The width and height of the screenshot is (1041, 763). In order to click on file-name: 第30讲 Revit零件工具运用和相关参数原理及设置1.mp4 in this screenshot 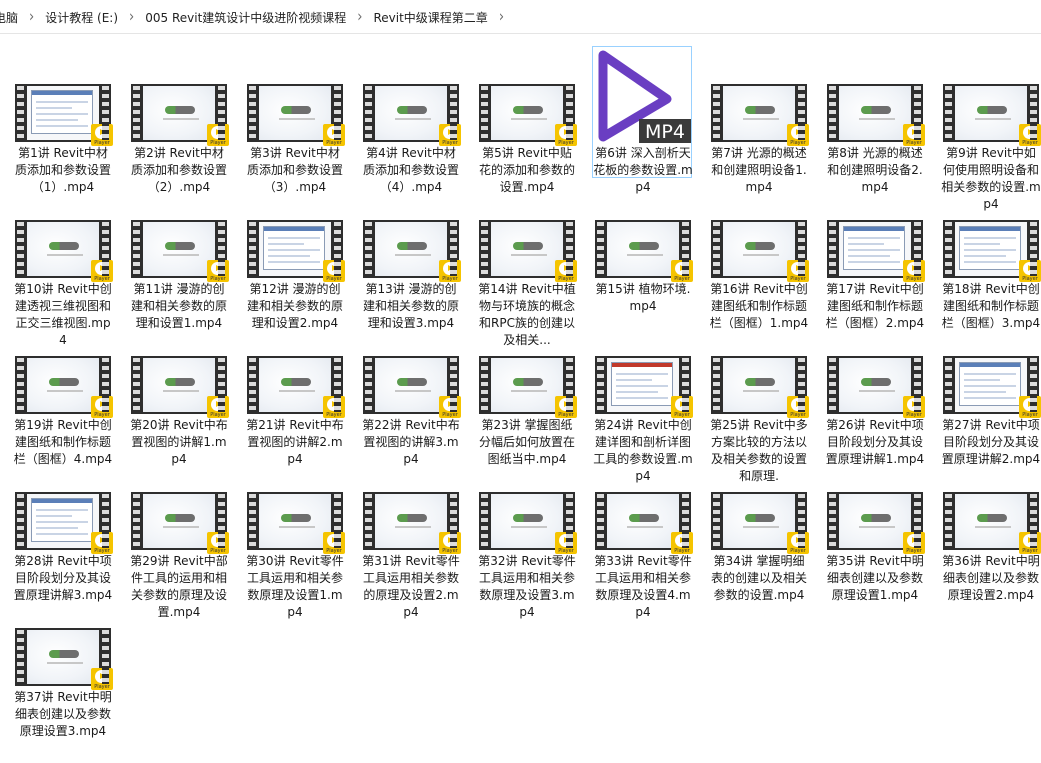, I will do `click(295, 586)`.